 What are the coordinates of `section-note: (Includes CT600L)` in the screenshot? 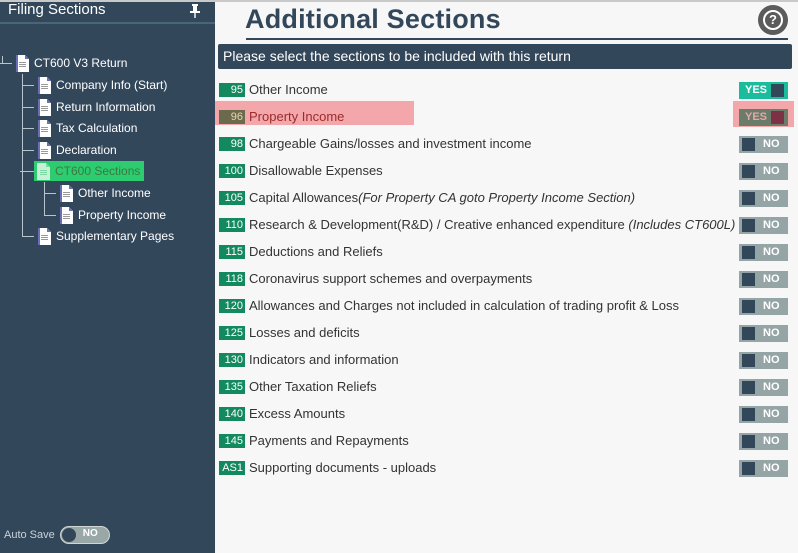 It's located at (682, 224).